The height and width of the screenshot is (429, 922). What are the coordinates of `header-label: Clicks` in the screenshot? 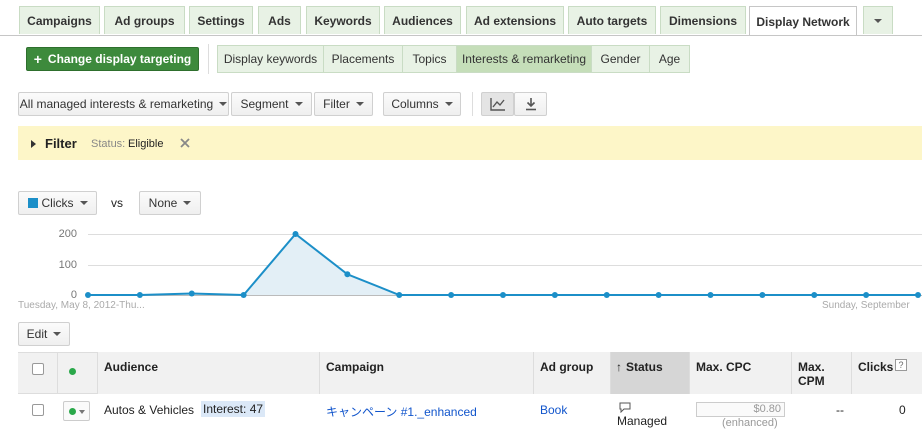 It's located at (876, 367).